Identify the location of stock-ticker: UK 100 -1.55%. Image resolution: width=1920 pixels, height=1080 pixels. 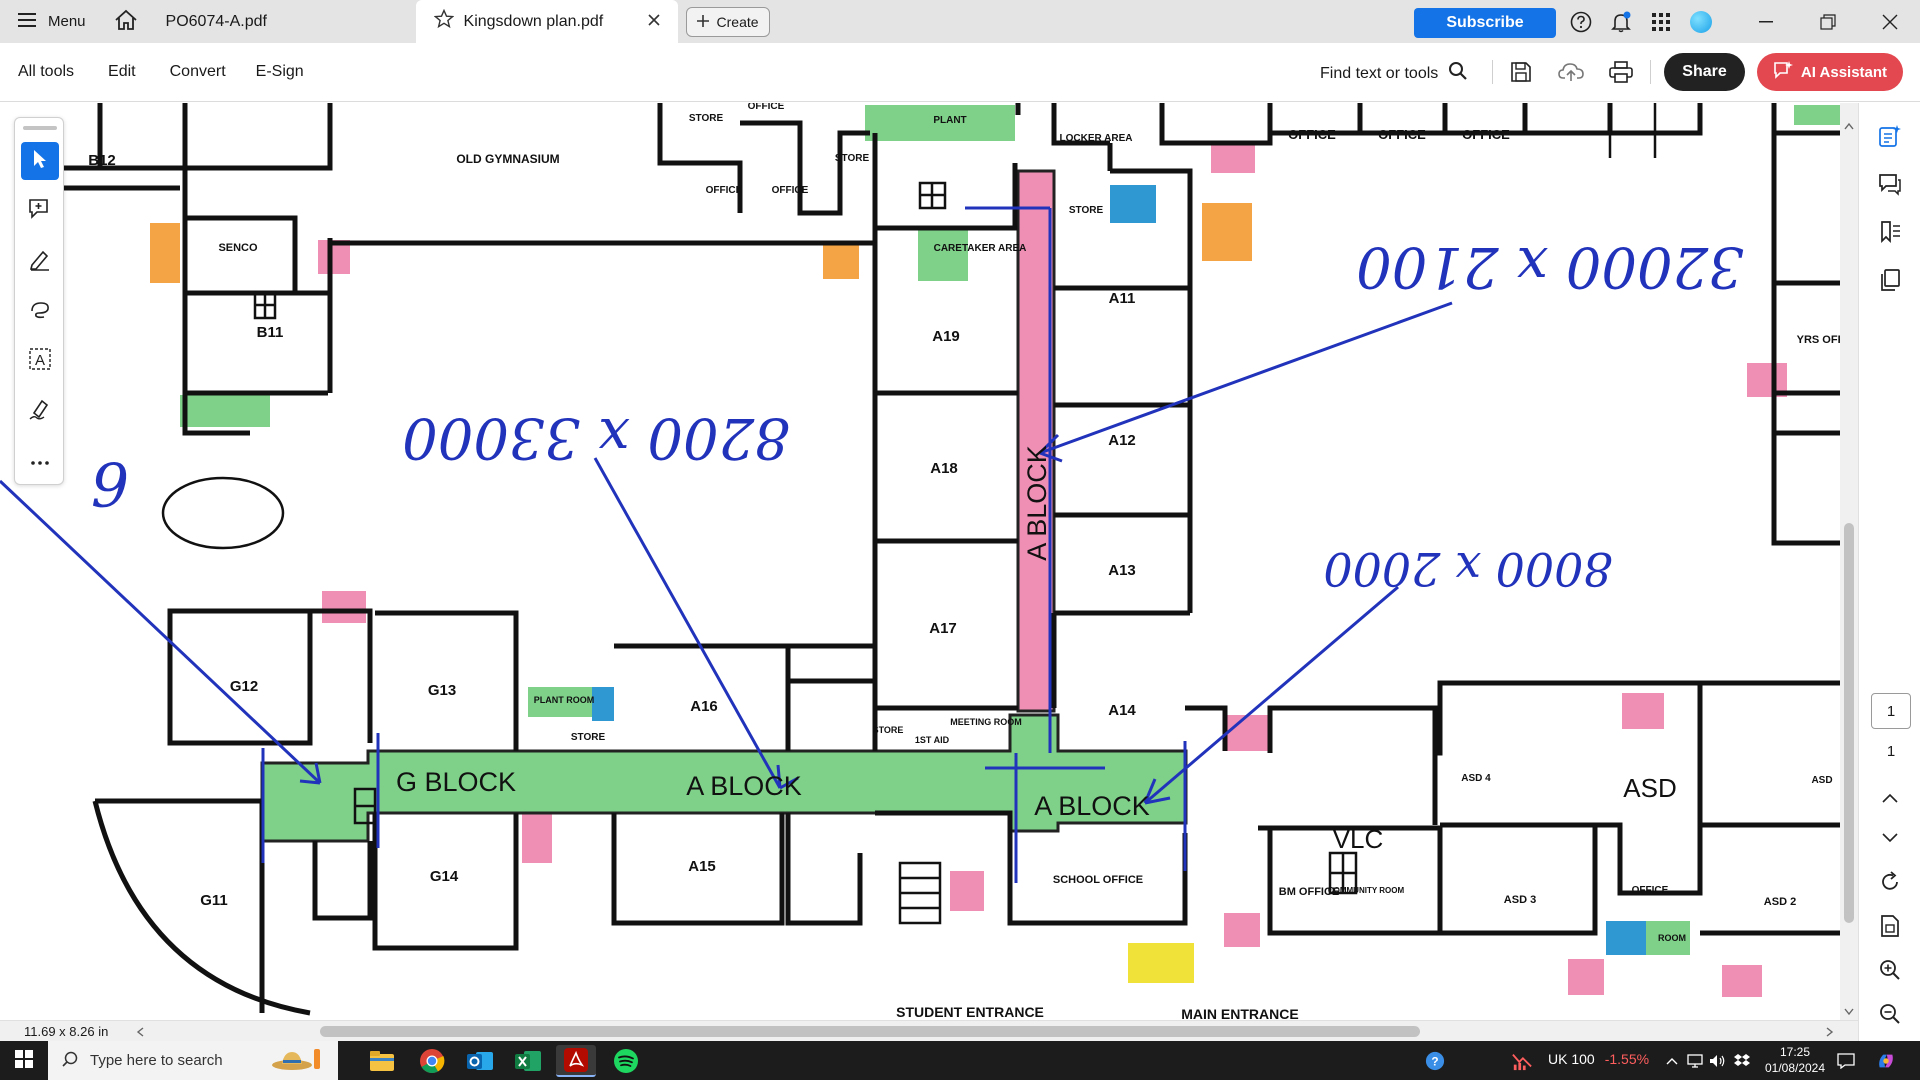
(1598, 1059).